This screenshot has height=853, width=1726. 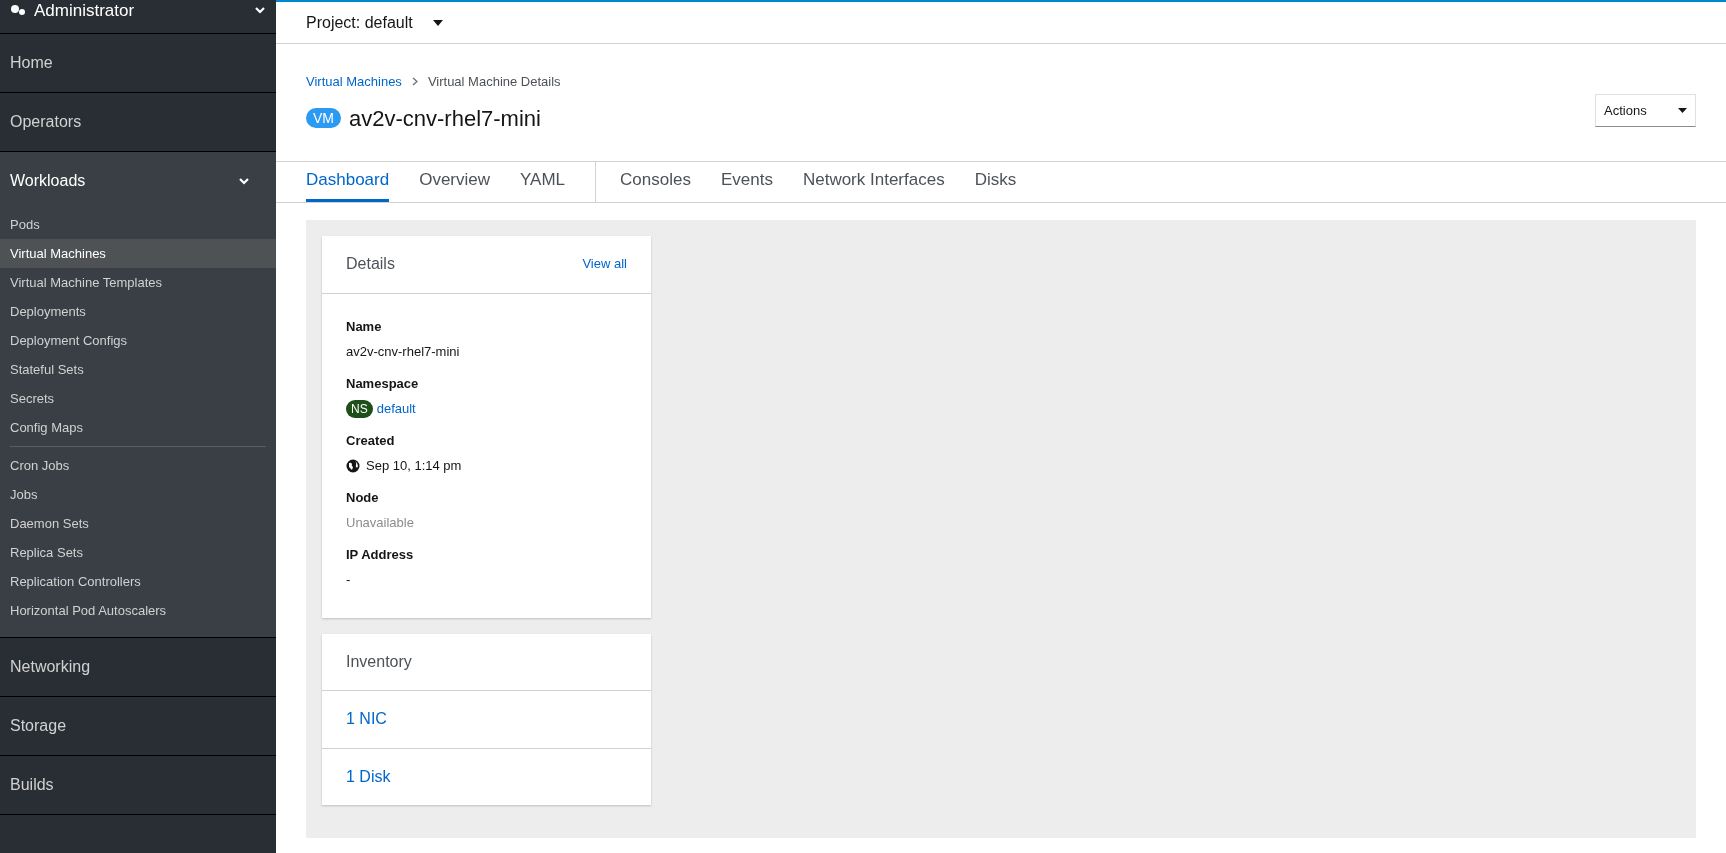 What do you see at coordinates (349, 580) in the screenshot?
I see `field-value: -` at bounding box center [349, 580].